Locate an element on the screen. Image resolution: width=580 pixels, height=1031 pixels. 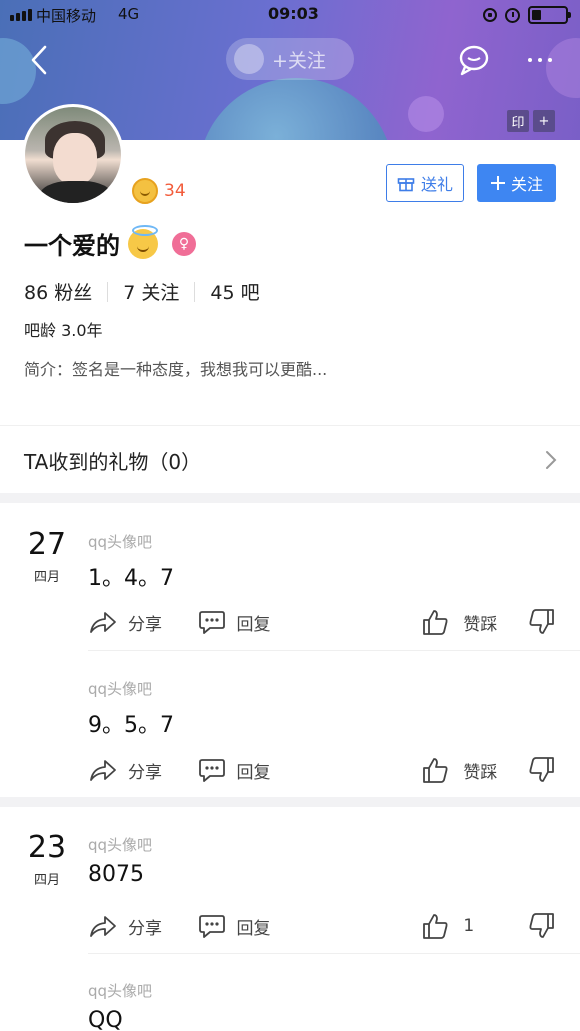
status-time: 09:03 is located at coordinates (293, 13).